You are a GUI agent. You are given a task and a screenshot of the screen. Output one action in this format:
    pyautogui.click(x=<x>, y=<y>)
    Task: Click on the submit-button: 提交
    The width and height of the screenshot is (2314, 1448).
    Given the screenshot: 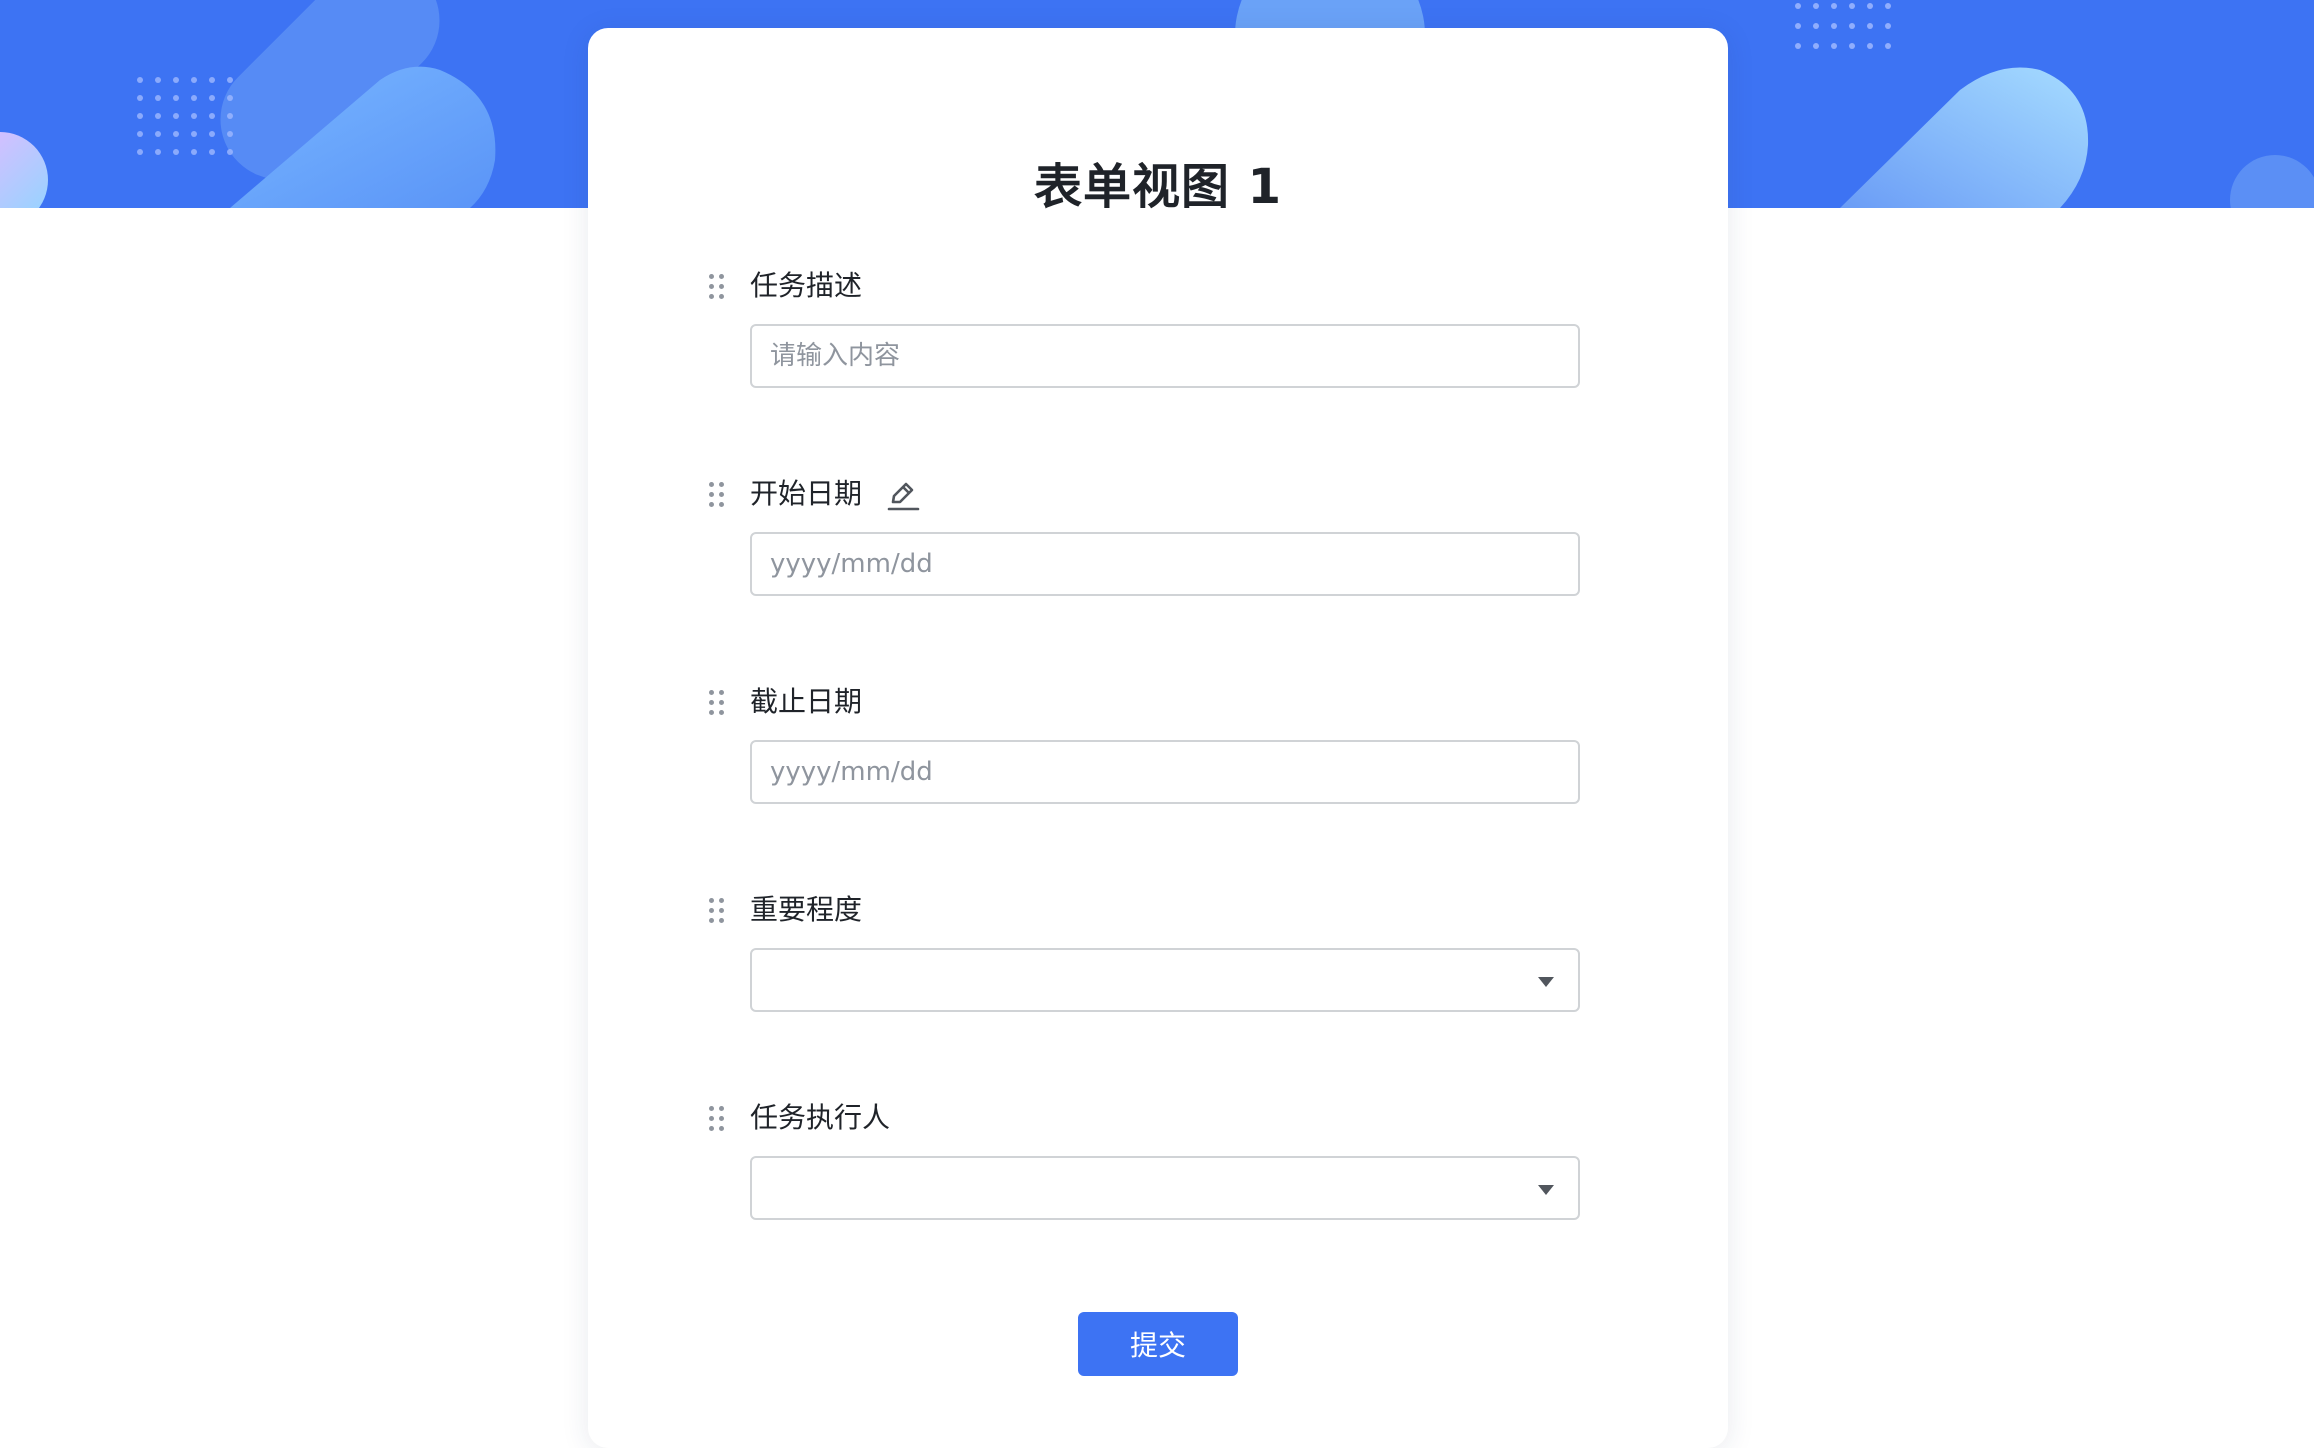 What is the action you would take?
    pyautogui.click(x=1158, y=1344)
    